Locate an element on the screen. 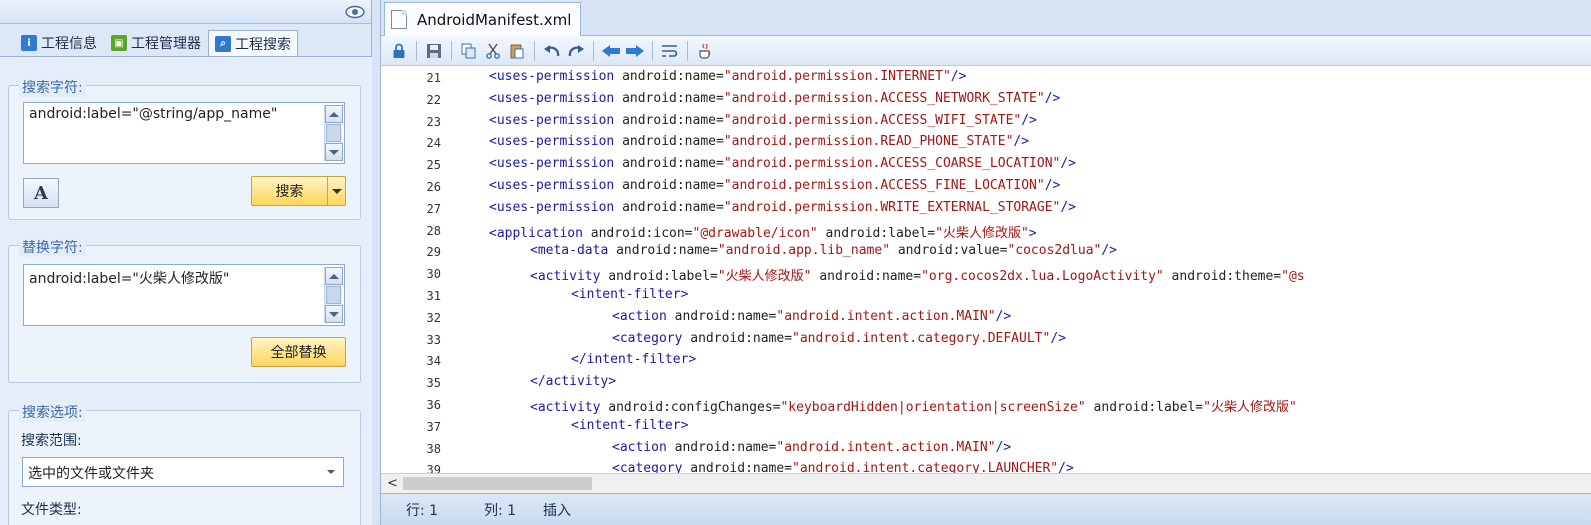 The width and height of the screenshot is (1591, 525). xml-tag: <application is located at coordinates (540, 233).